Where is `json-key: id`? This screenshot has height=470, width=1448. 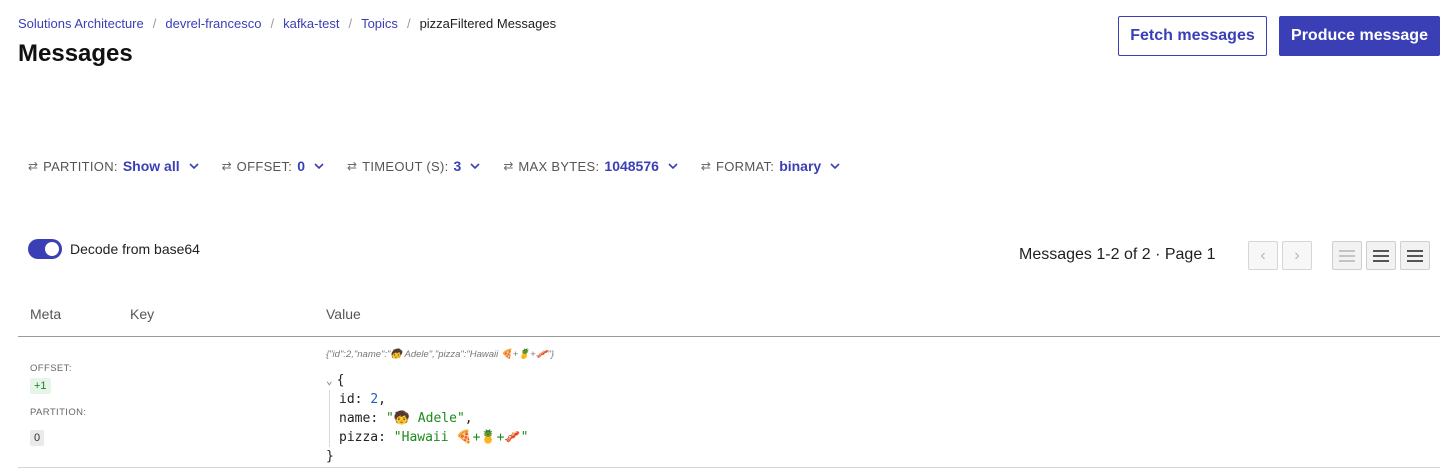
json-key: id is located at coordinates (347, 399).